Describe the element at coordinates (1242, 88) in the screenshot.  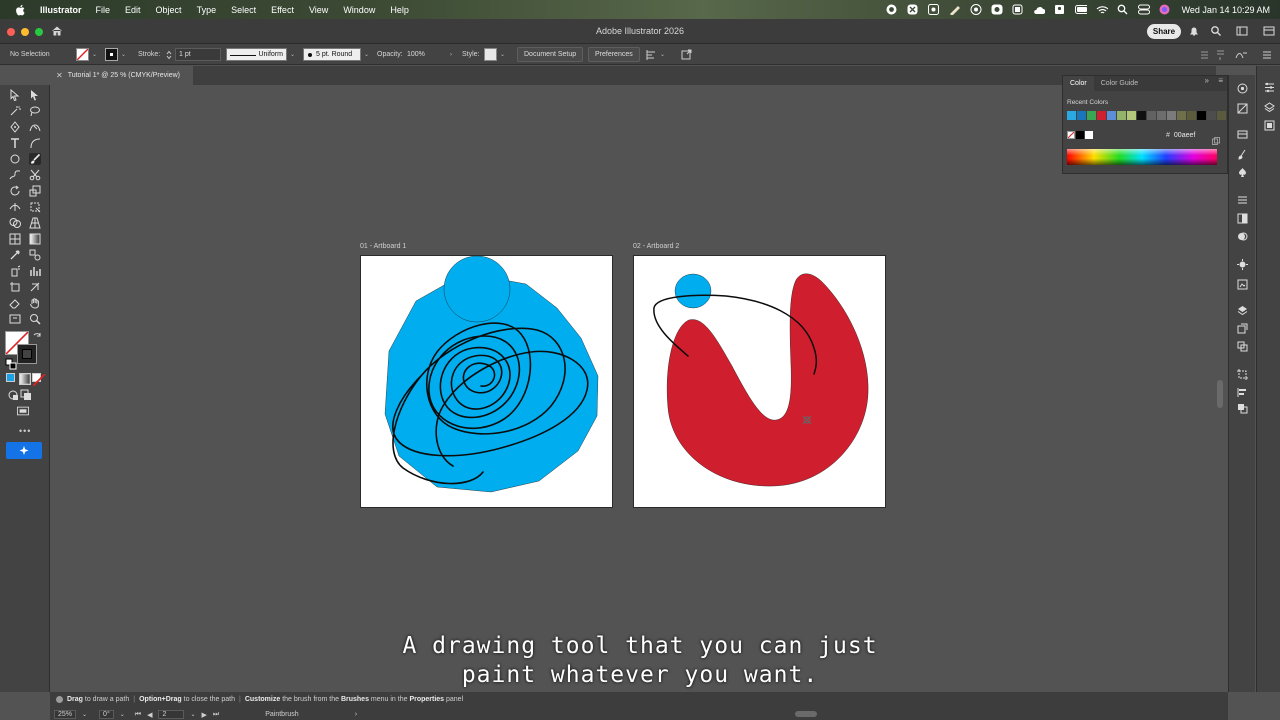
I see `color-panel-icon` at that location.